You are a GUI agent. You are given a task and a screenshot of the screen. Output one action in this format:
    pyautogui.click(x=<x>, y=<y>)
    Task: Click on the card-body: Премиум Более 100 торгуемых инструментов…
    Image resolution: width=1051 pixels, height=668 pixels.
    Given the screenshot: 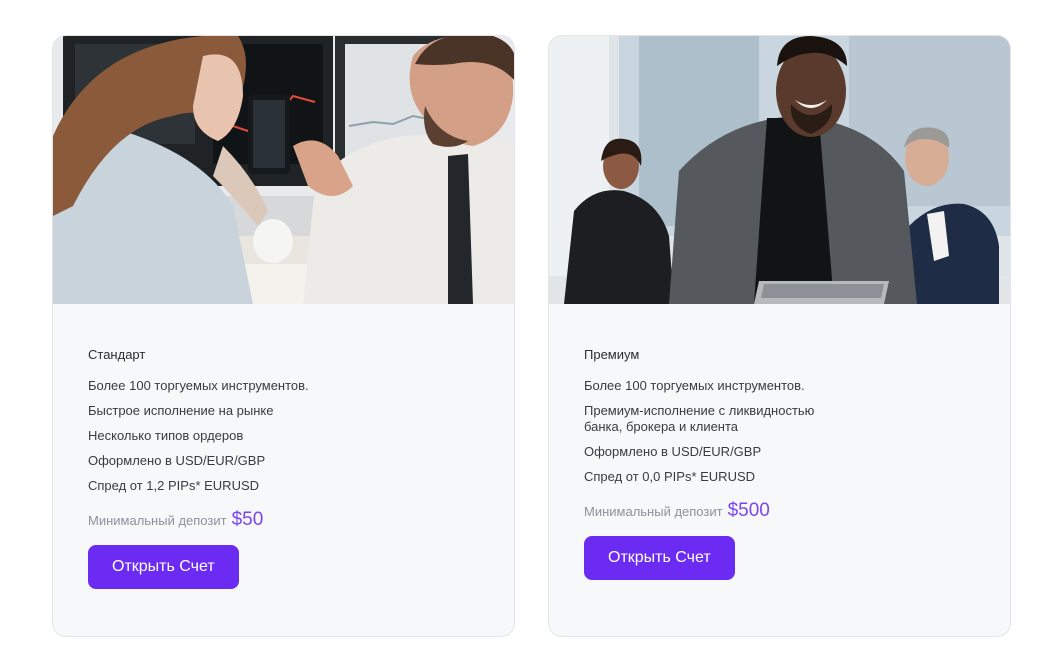 What is the action you would take?
    pyautogui.click(x=784, y=463)
    